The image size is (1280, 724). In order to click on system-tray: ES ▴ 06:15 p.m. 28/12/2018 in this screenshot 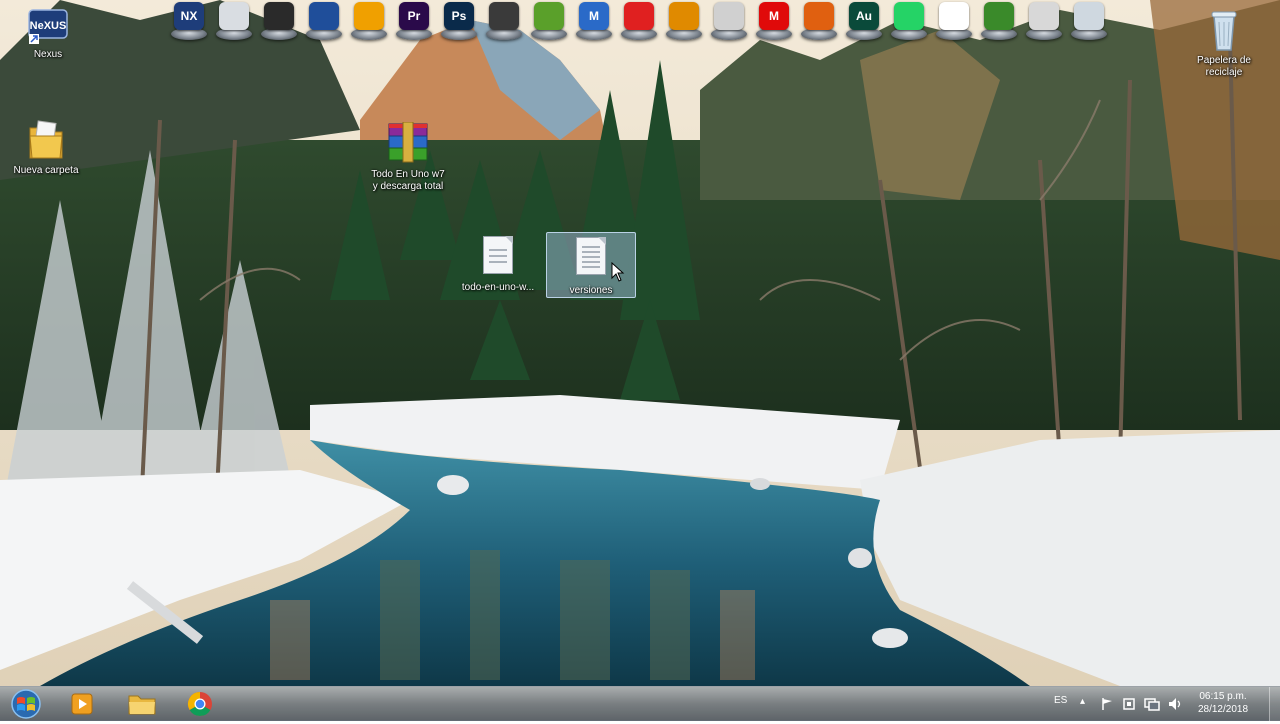, I will do `click(1160, 704)`.